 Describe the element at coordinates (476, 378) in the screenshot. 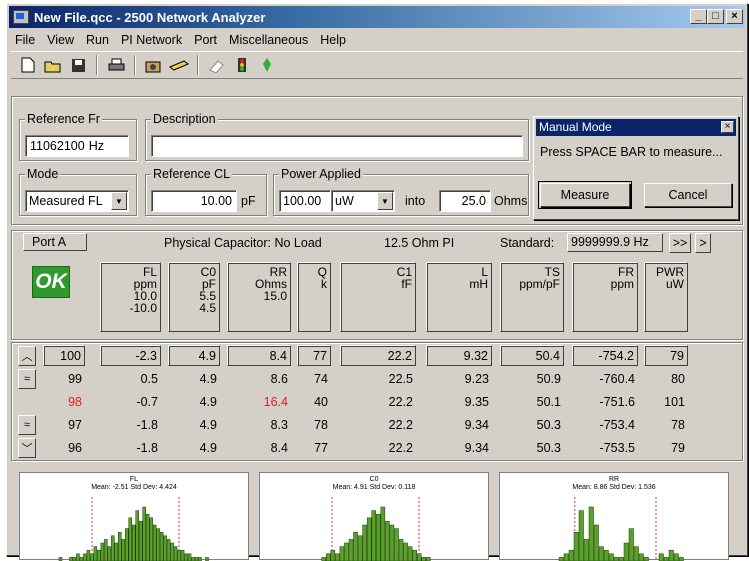

I see `cell-l: 9.23` at that location.